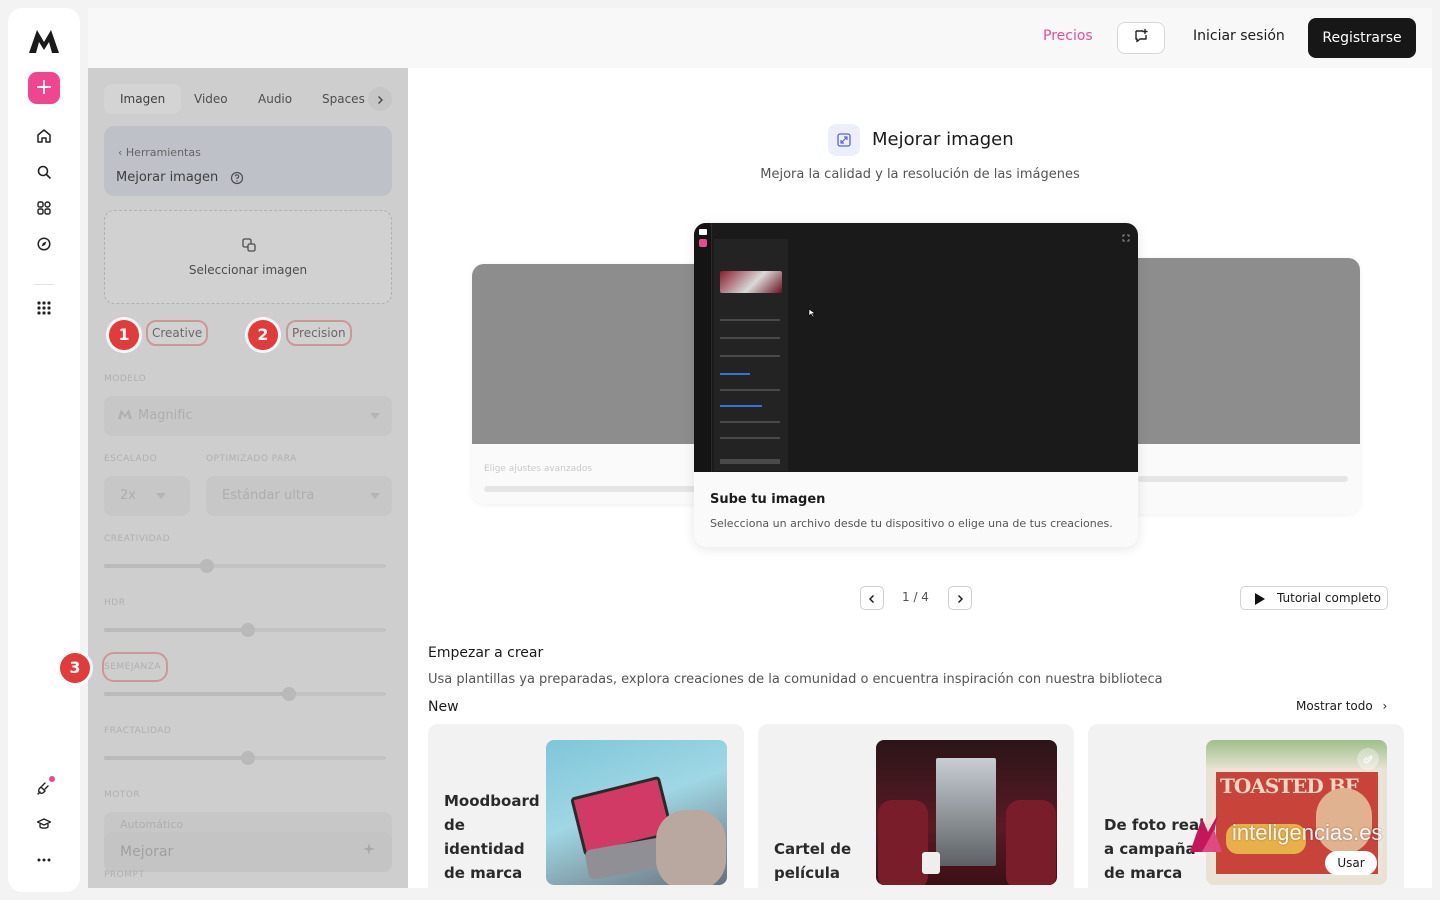 The height and width of the screenshot is (900, 1440). What do you see at coordinates (636, 812) in the screenshot?
I see `template-image-laptop` at bounding box center [636, 812].